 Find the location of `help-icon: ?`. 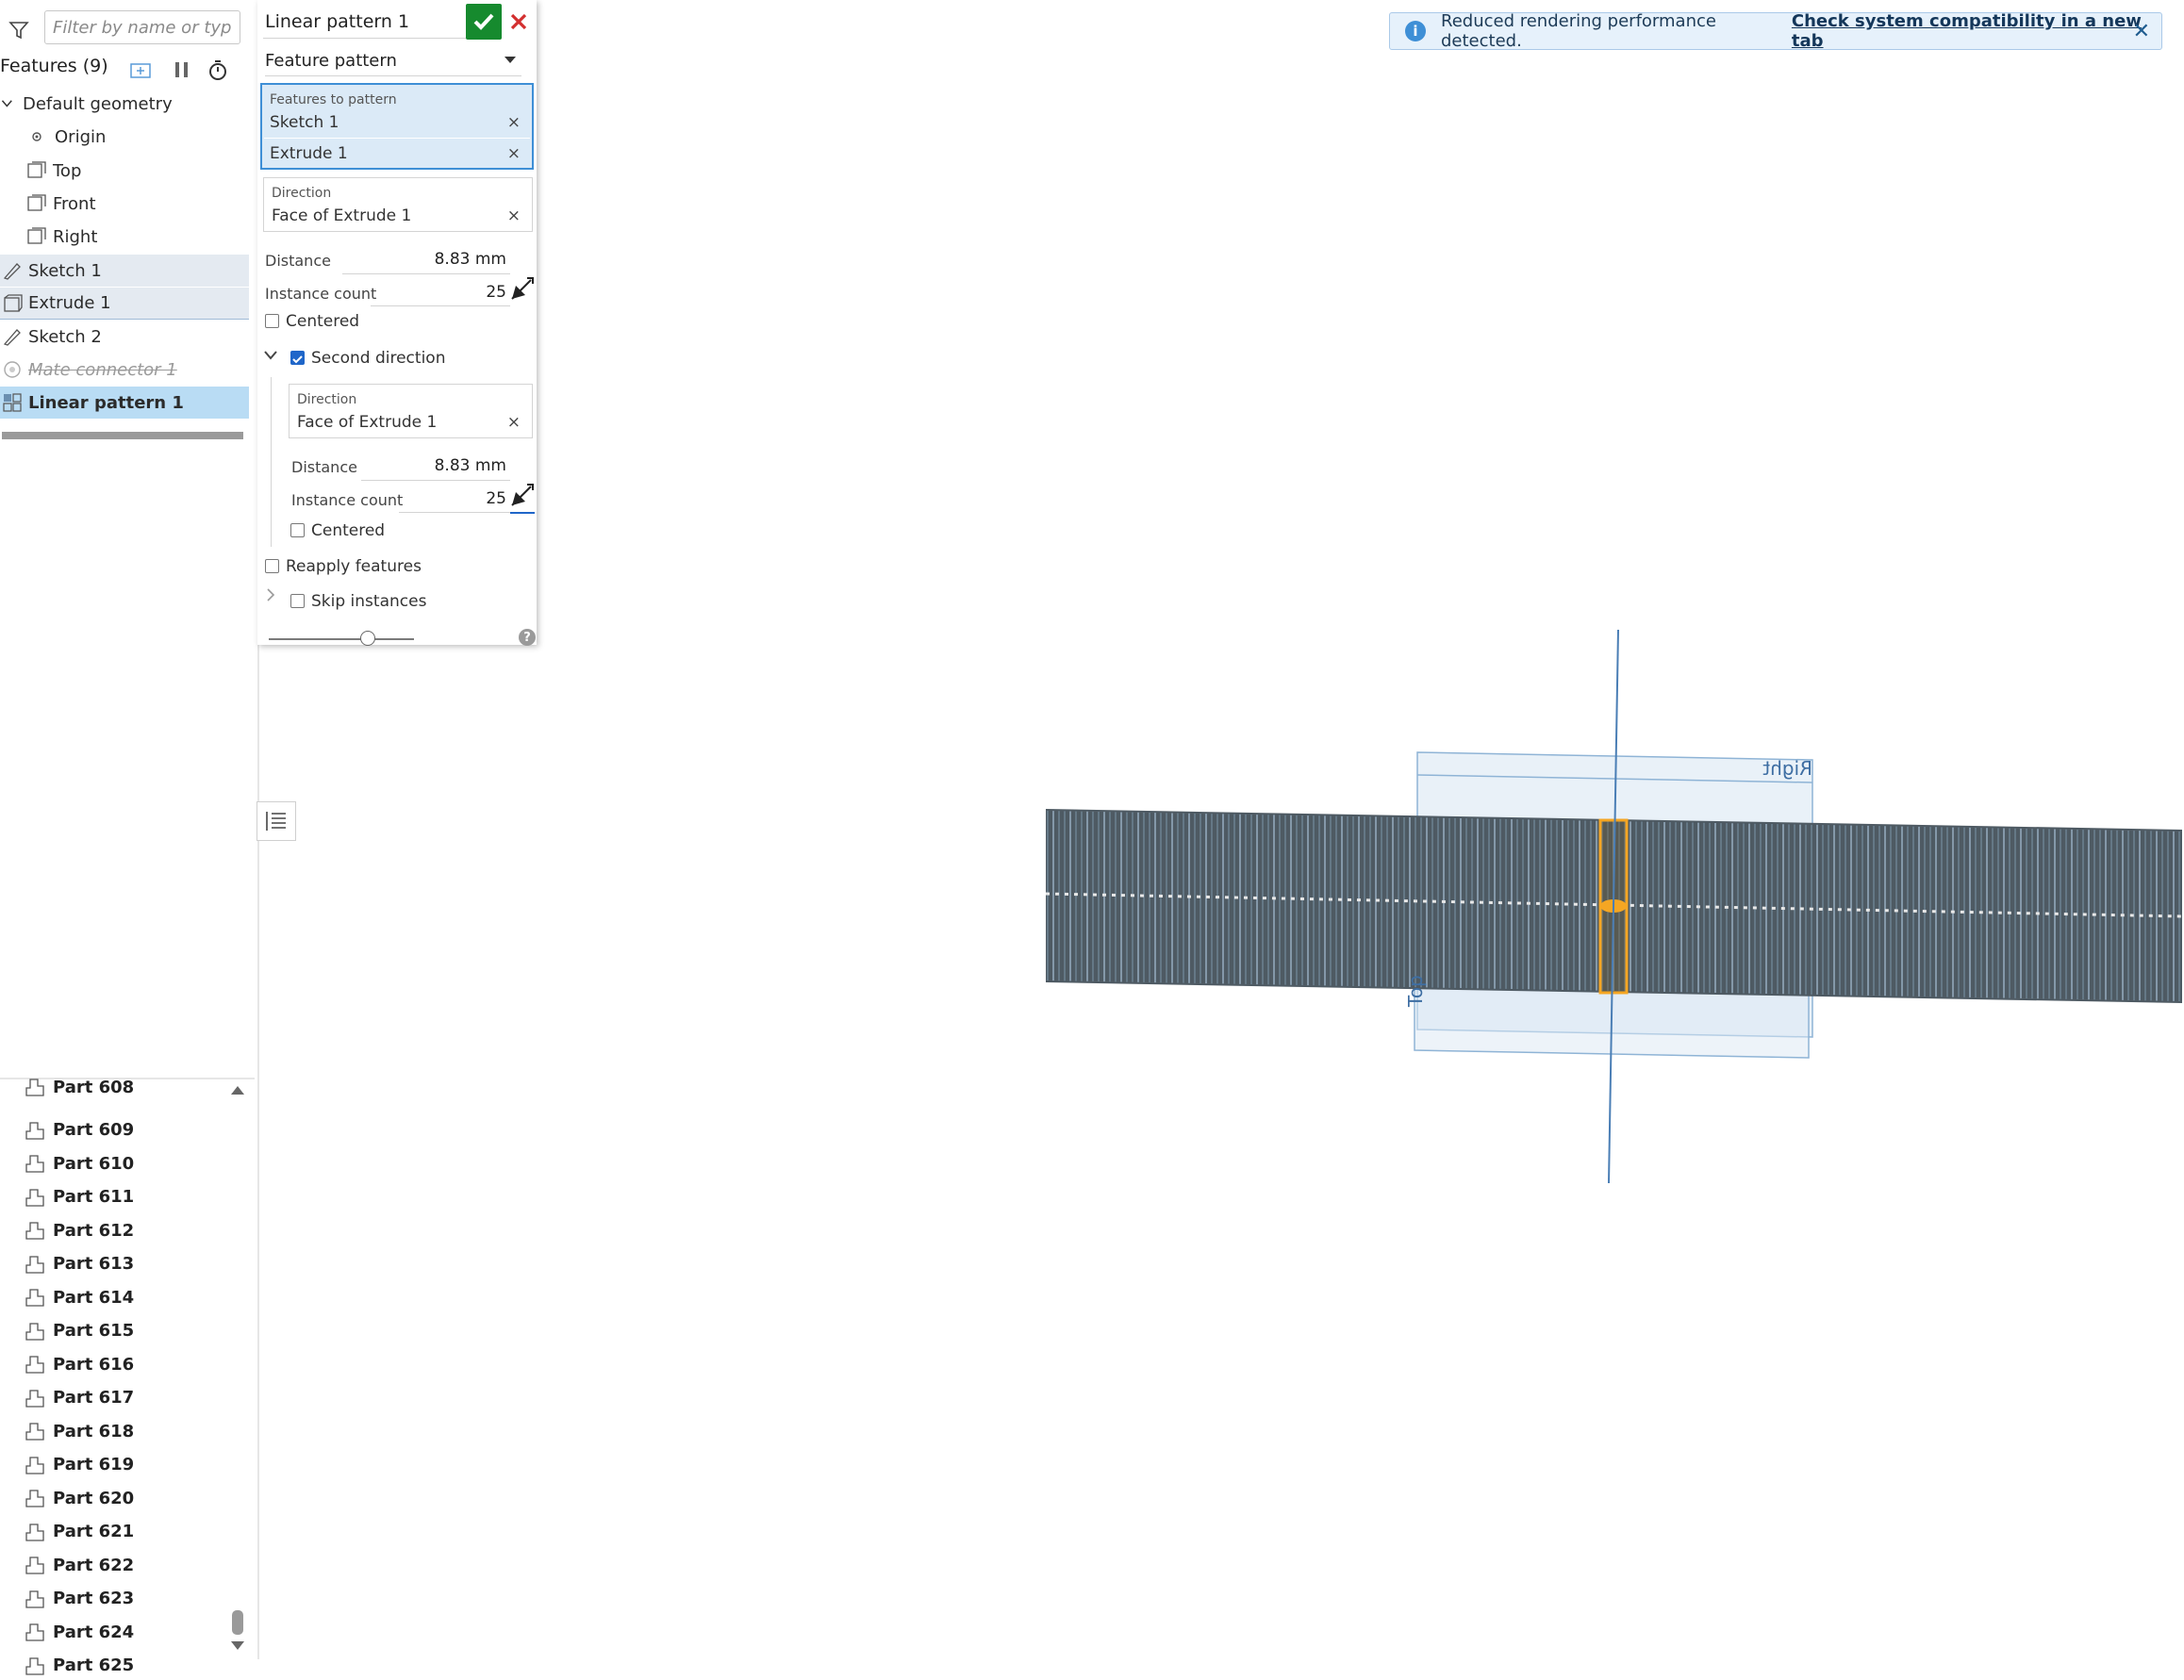

help-icon: ? is located at coordinates (527, 637).